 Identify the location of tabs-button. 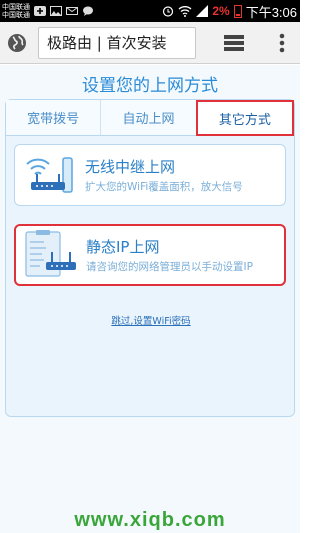
(234, 43).